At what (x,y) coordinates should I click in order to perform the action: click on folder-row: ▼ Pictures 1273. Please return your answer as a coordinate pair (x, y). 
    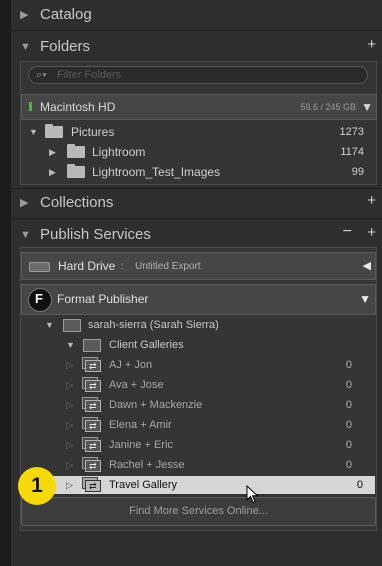
    Looking at the image, I should click on (187, 132).